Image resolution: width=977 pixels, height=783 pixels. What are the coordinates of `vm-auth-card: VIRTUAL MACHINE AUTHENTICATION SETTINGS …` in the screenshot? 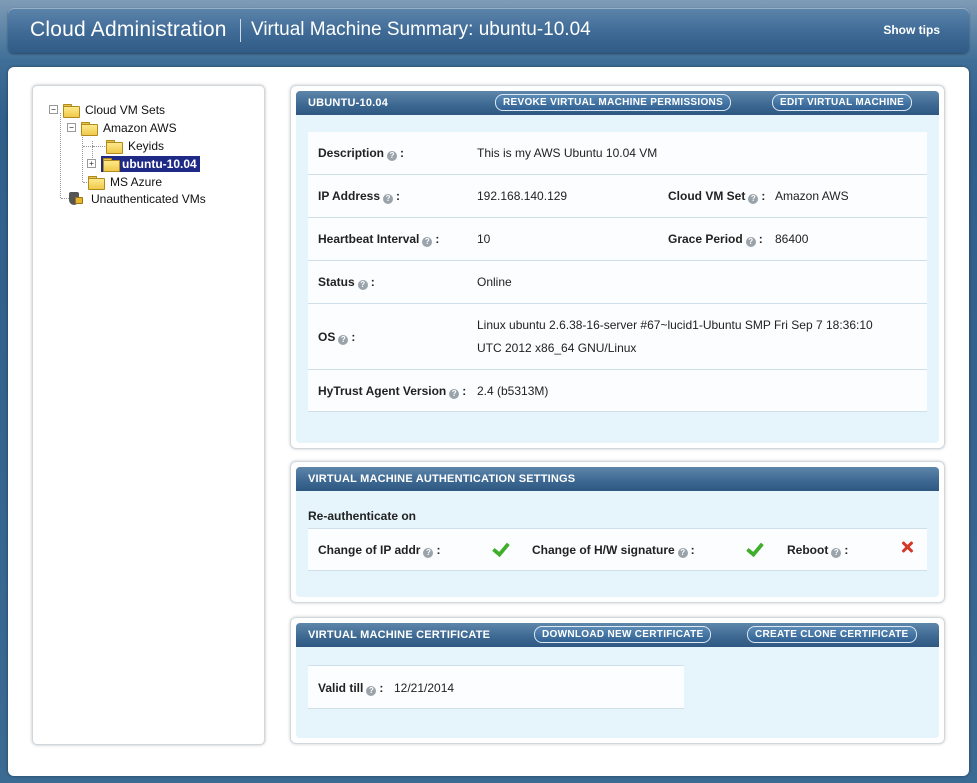 It's located at (617, 532).